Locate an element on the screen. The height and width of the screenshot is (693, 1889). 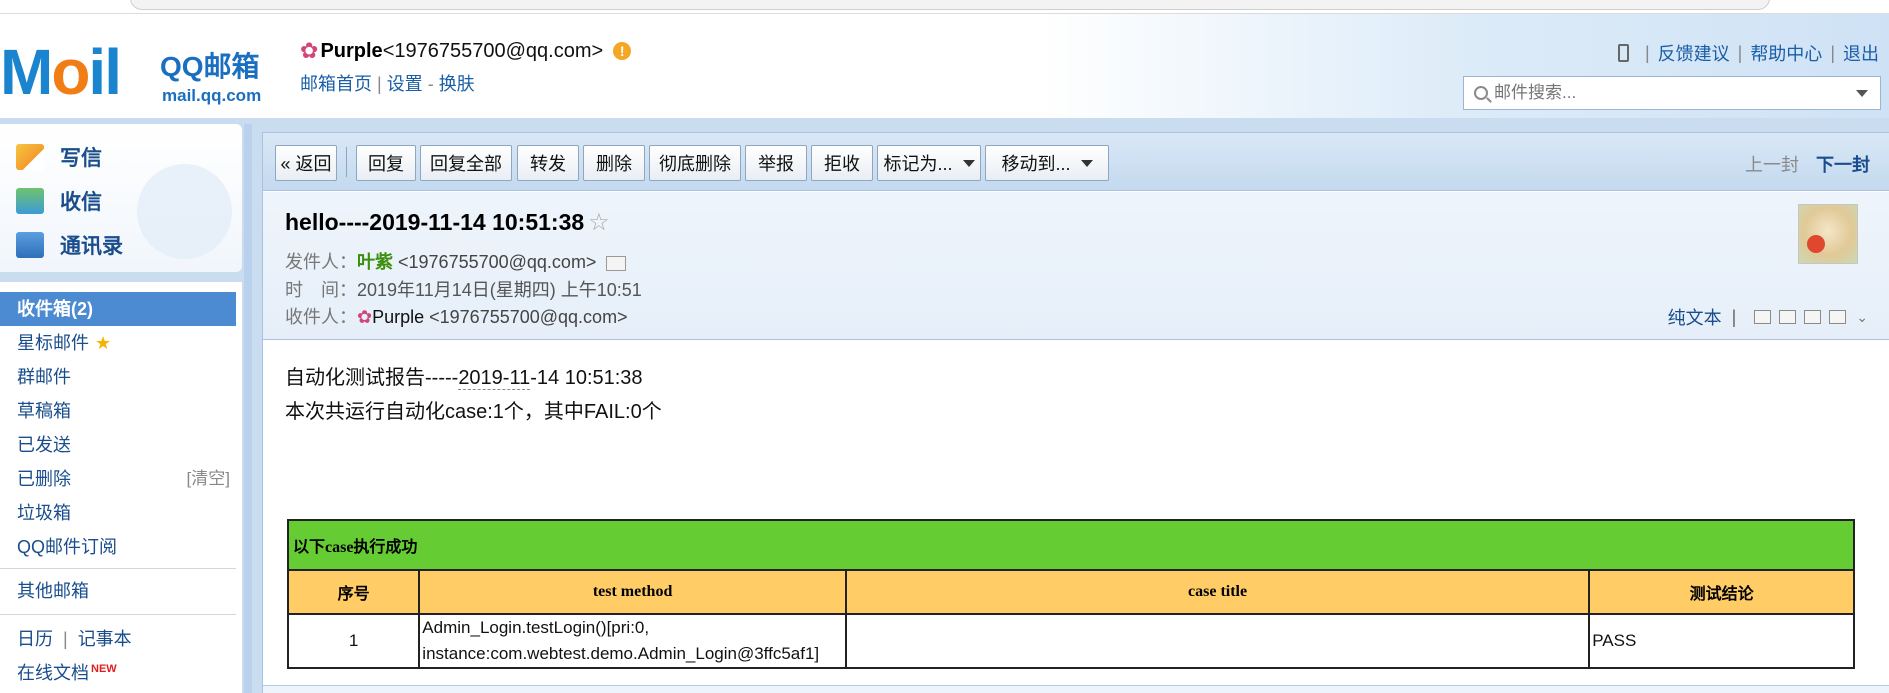
new-window-icon is located at coordinates (1763, 317).